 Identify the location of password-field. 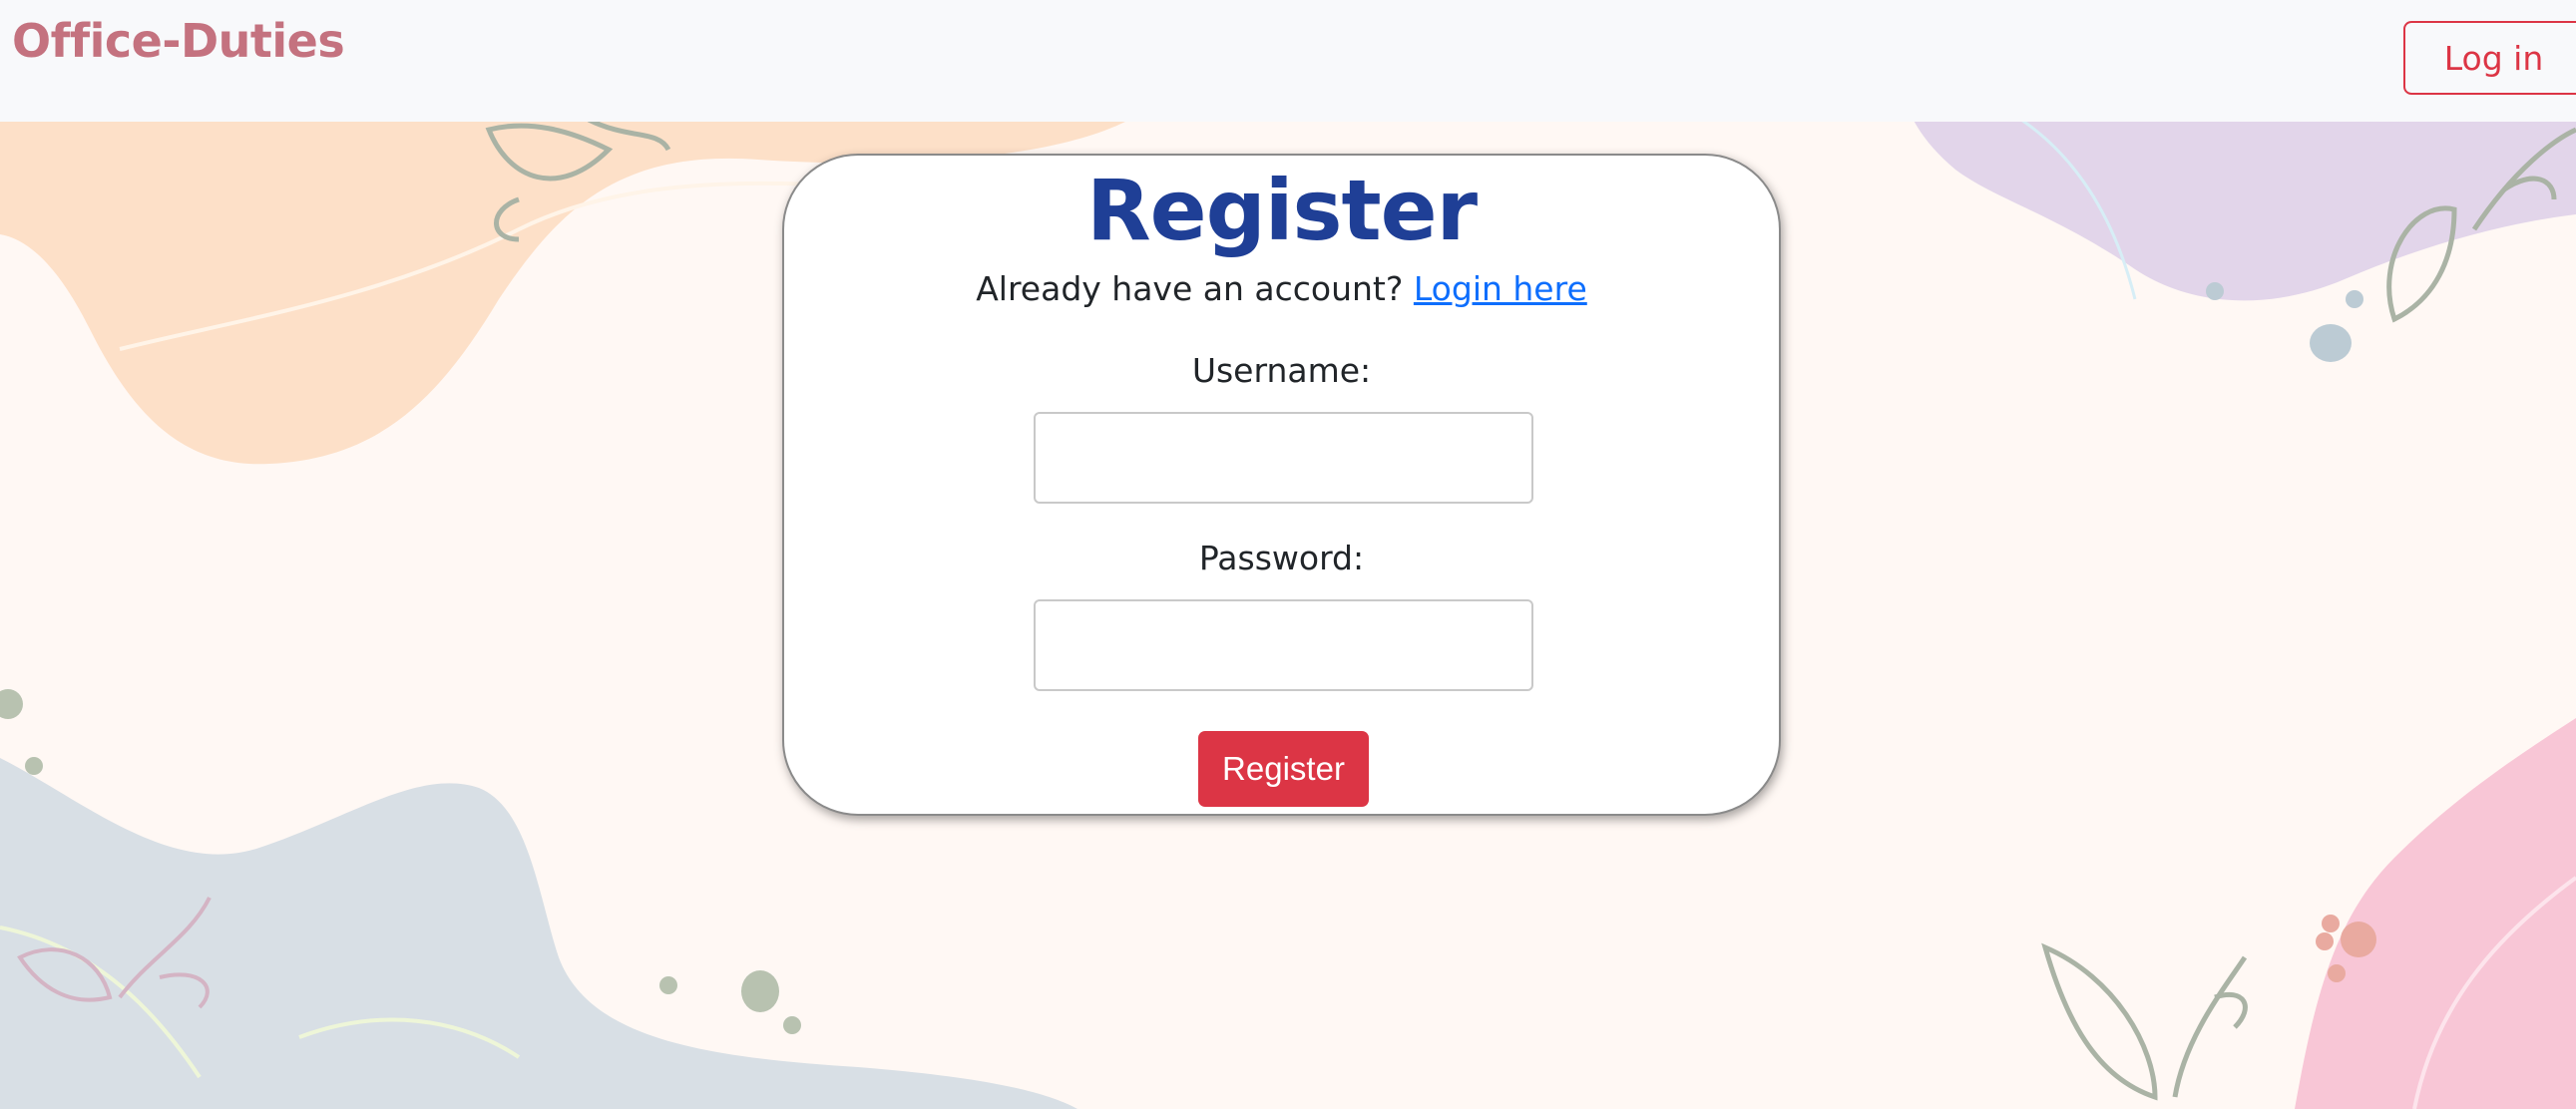
(1283, 645).